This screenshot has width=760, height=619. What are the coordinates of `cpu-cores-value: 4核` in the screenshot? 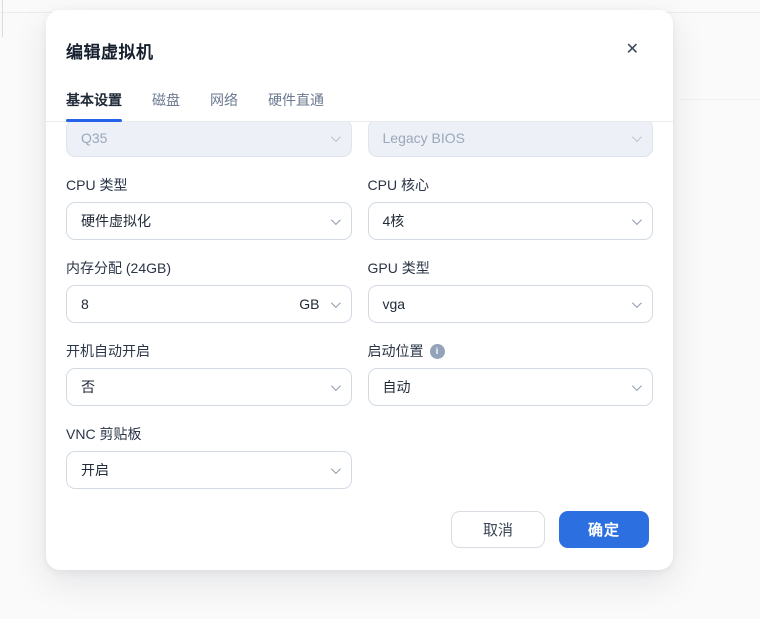 It's located at (393, 221).